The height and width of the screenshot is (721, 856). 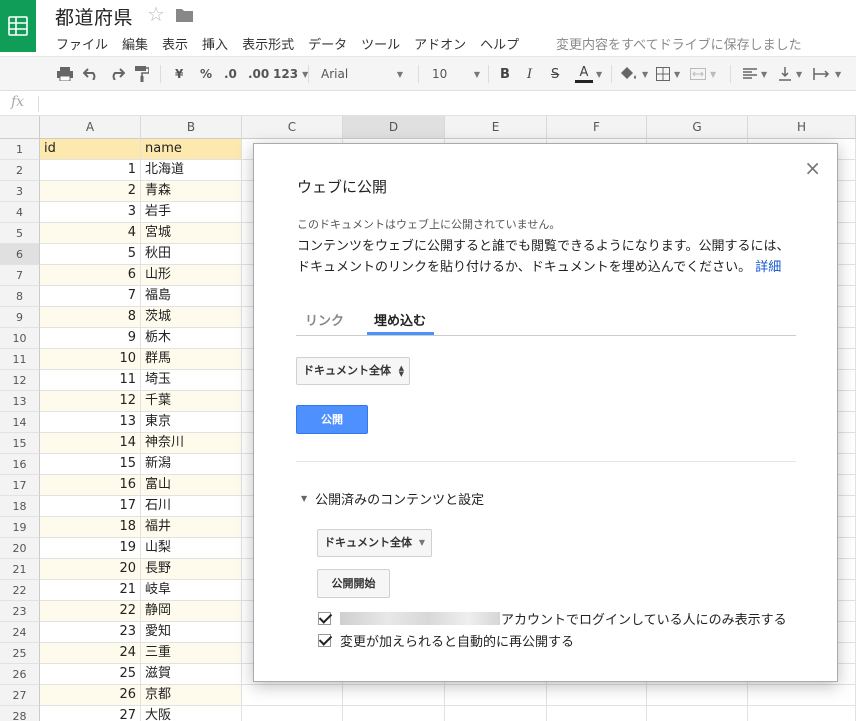 What do you see at coordinates (599, 74) in the screenshot?
I see `chevron-down-icon: ▼` at bounding box center [599, 74].